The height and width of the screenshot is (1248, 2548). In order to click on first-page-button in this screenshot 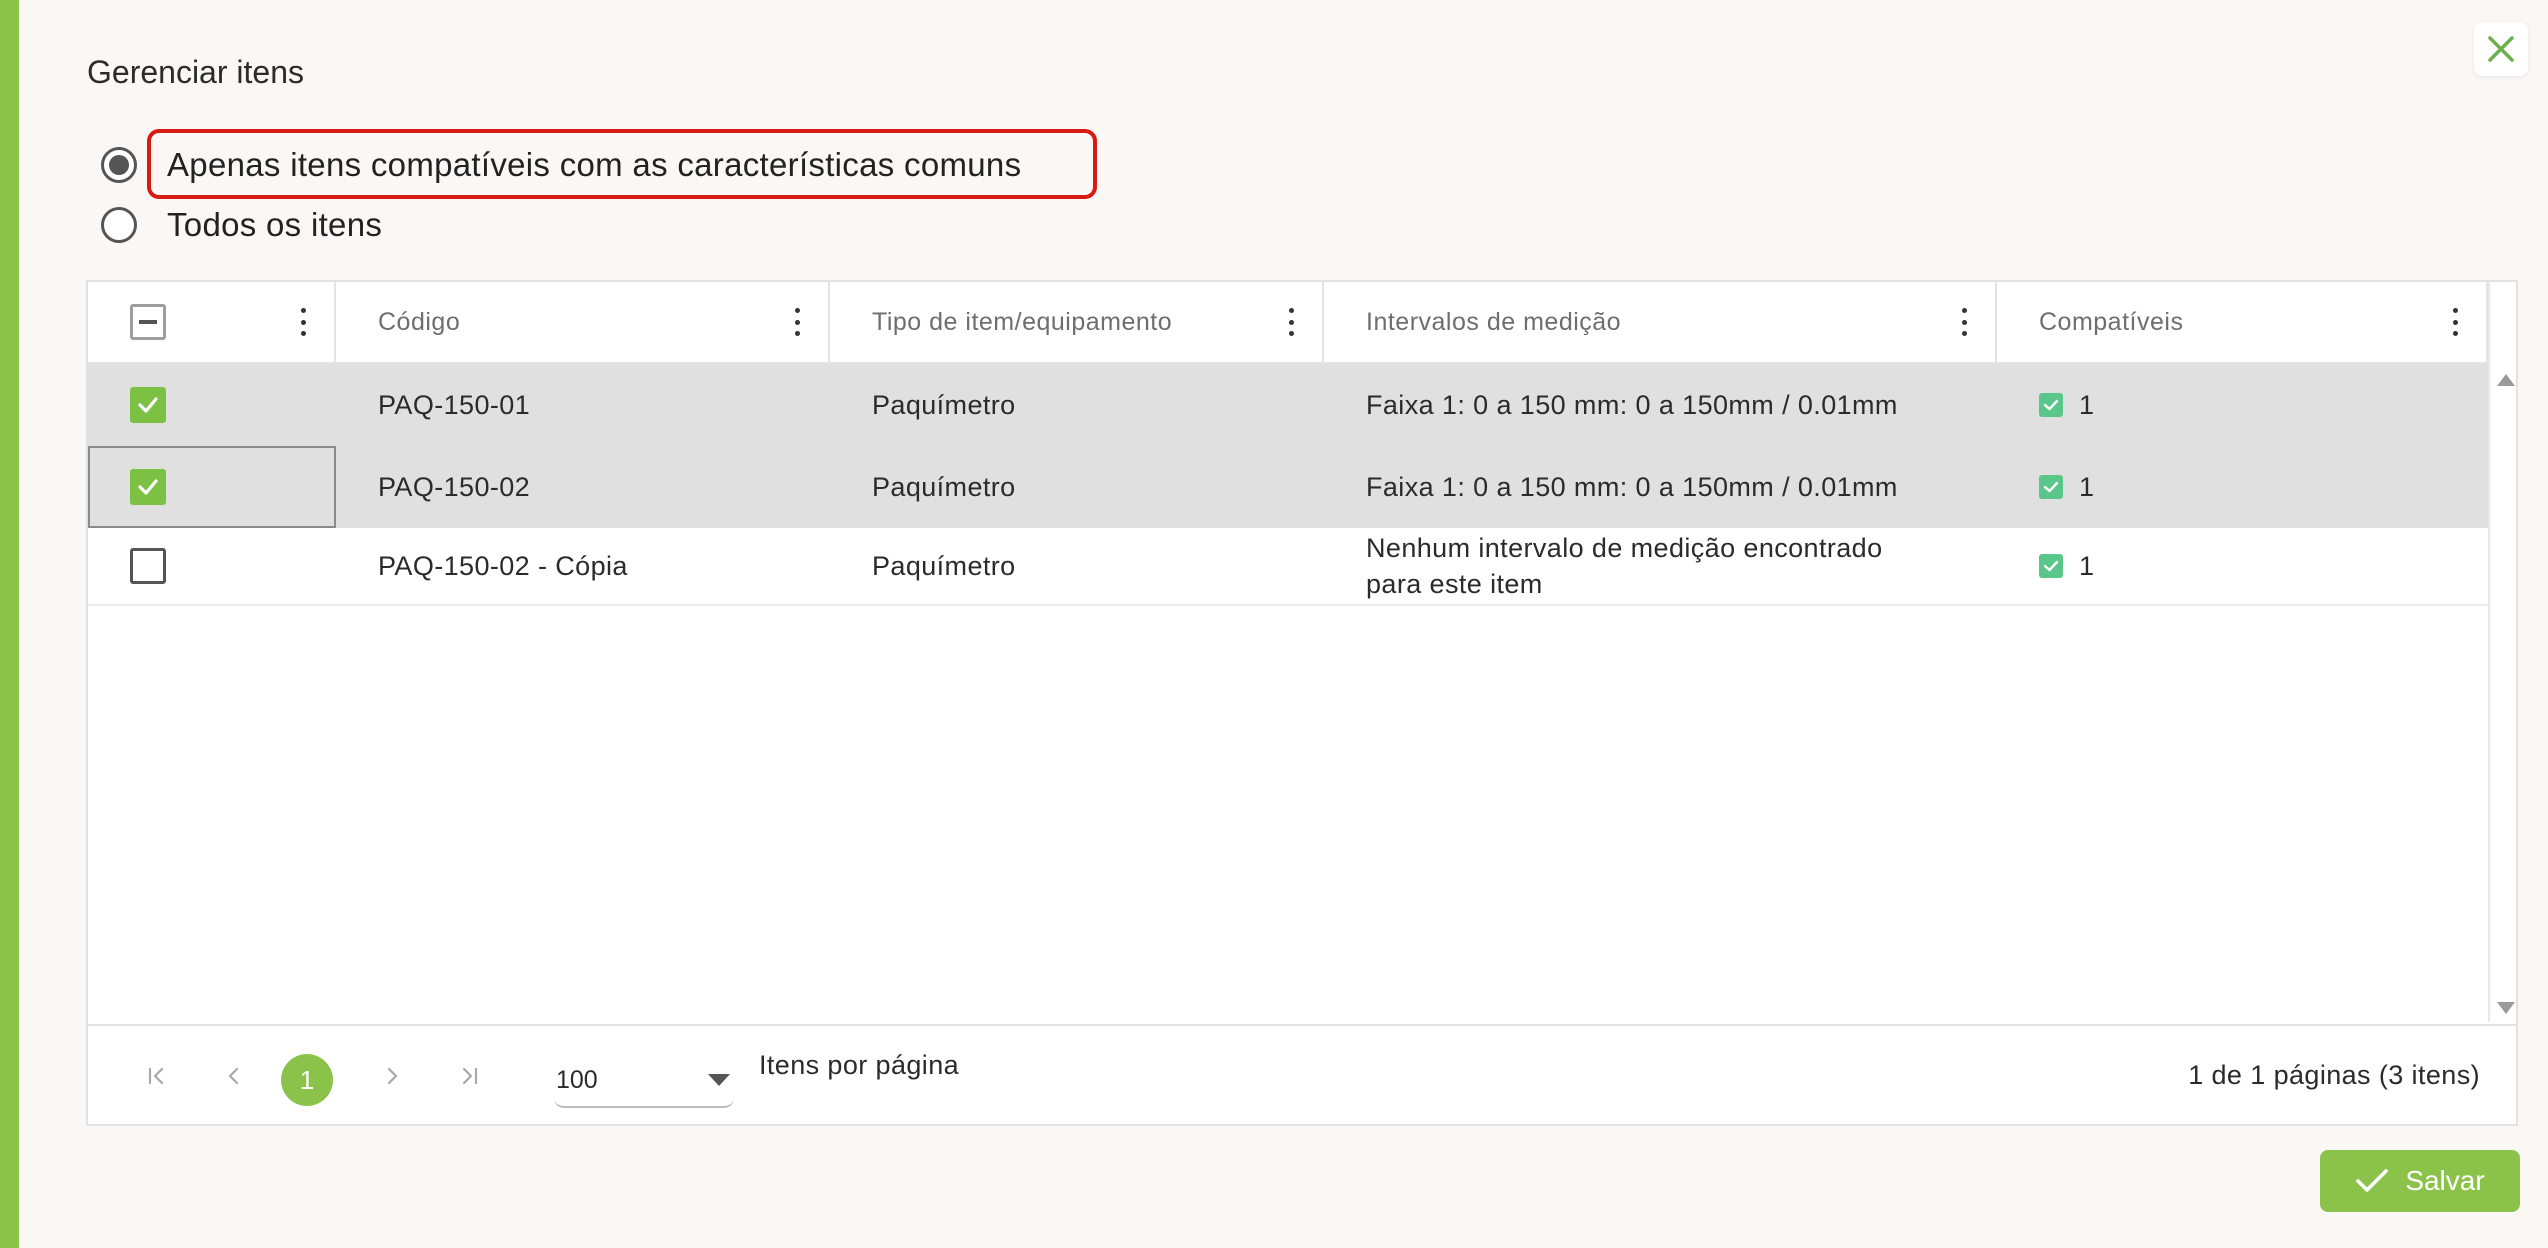, I will do `click(156, 1076)`.